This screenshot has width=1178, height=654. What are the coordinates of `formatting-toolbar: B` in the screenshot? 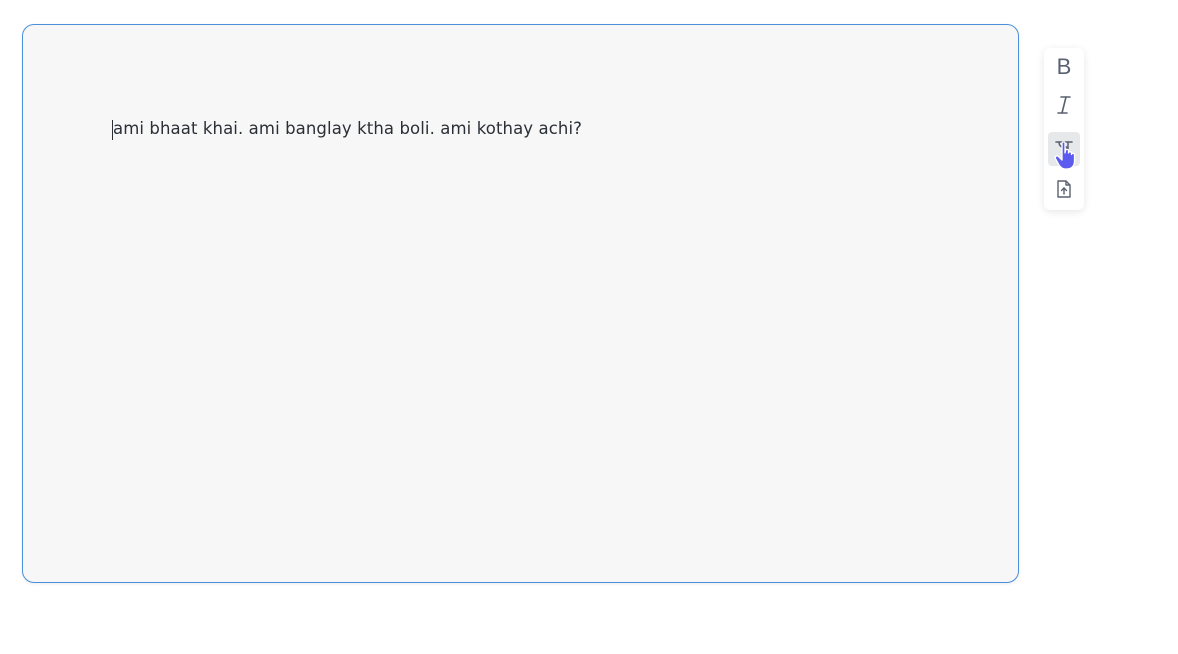 It's located at (1064, 129).